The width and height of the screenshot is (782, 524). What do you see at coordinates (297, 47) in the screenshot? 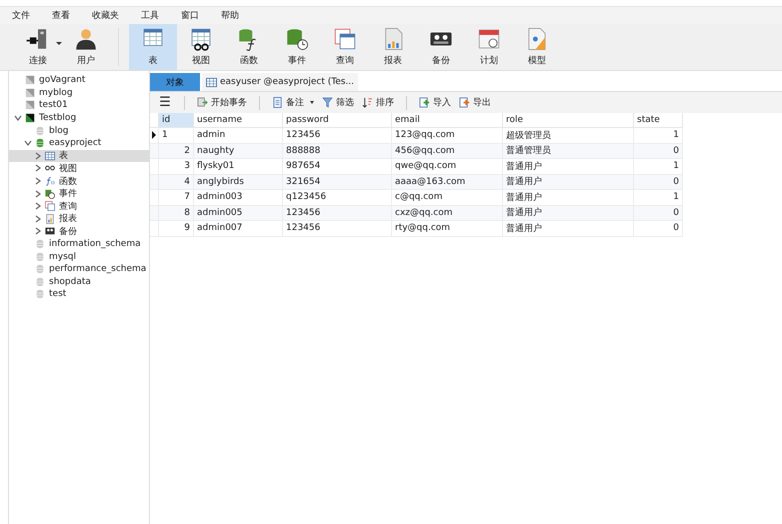
I see `event-button: 事件` at bounding box center [297, 47].